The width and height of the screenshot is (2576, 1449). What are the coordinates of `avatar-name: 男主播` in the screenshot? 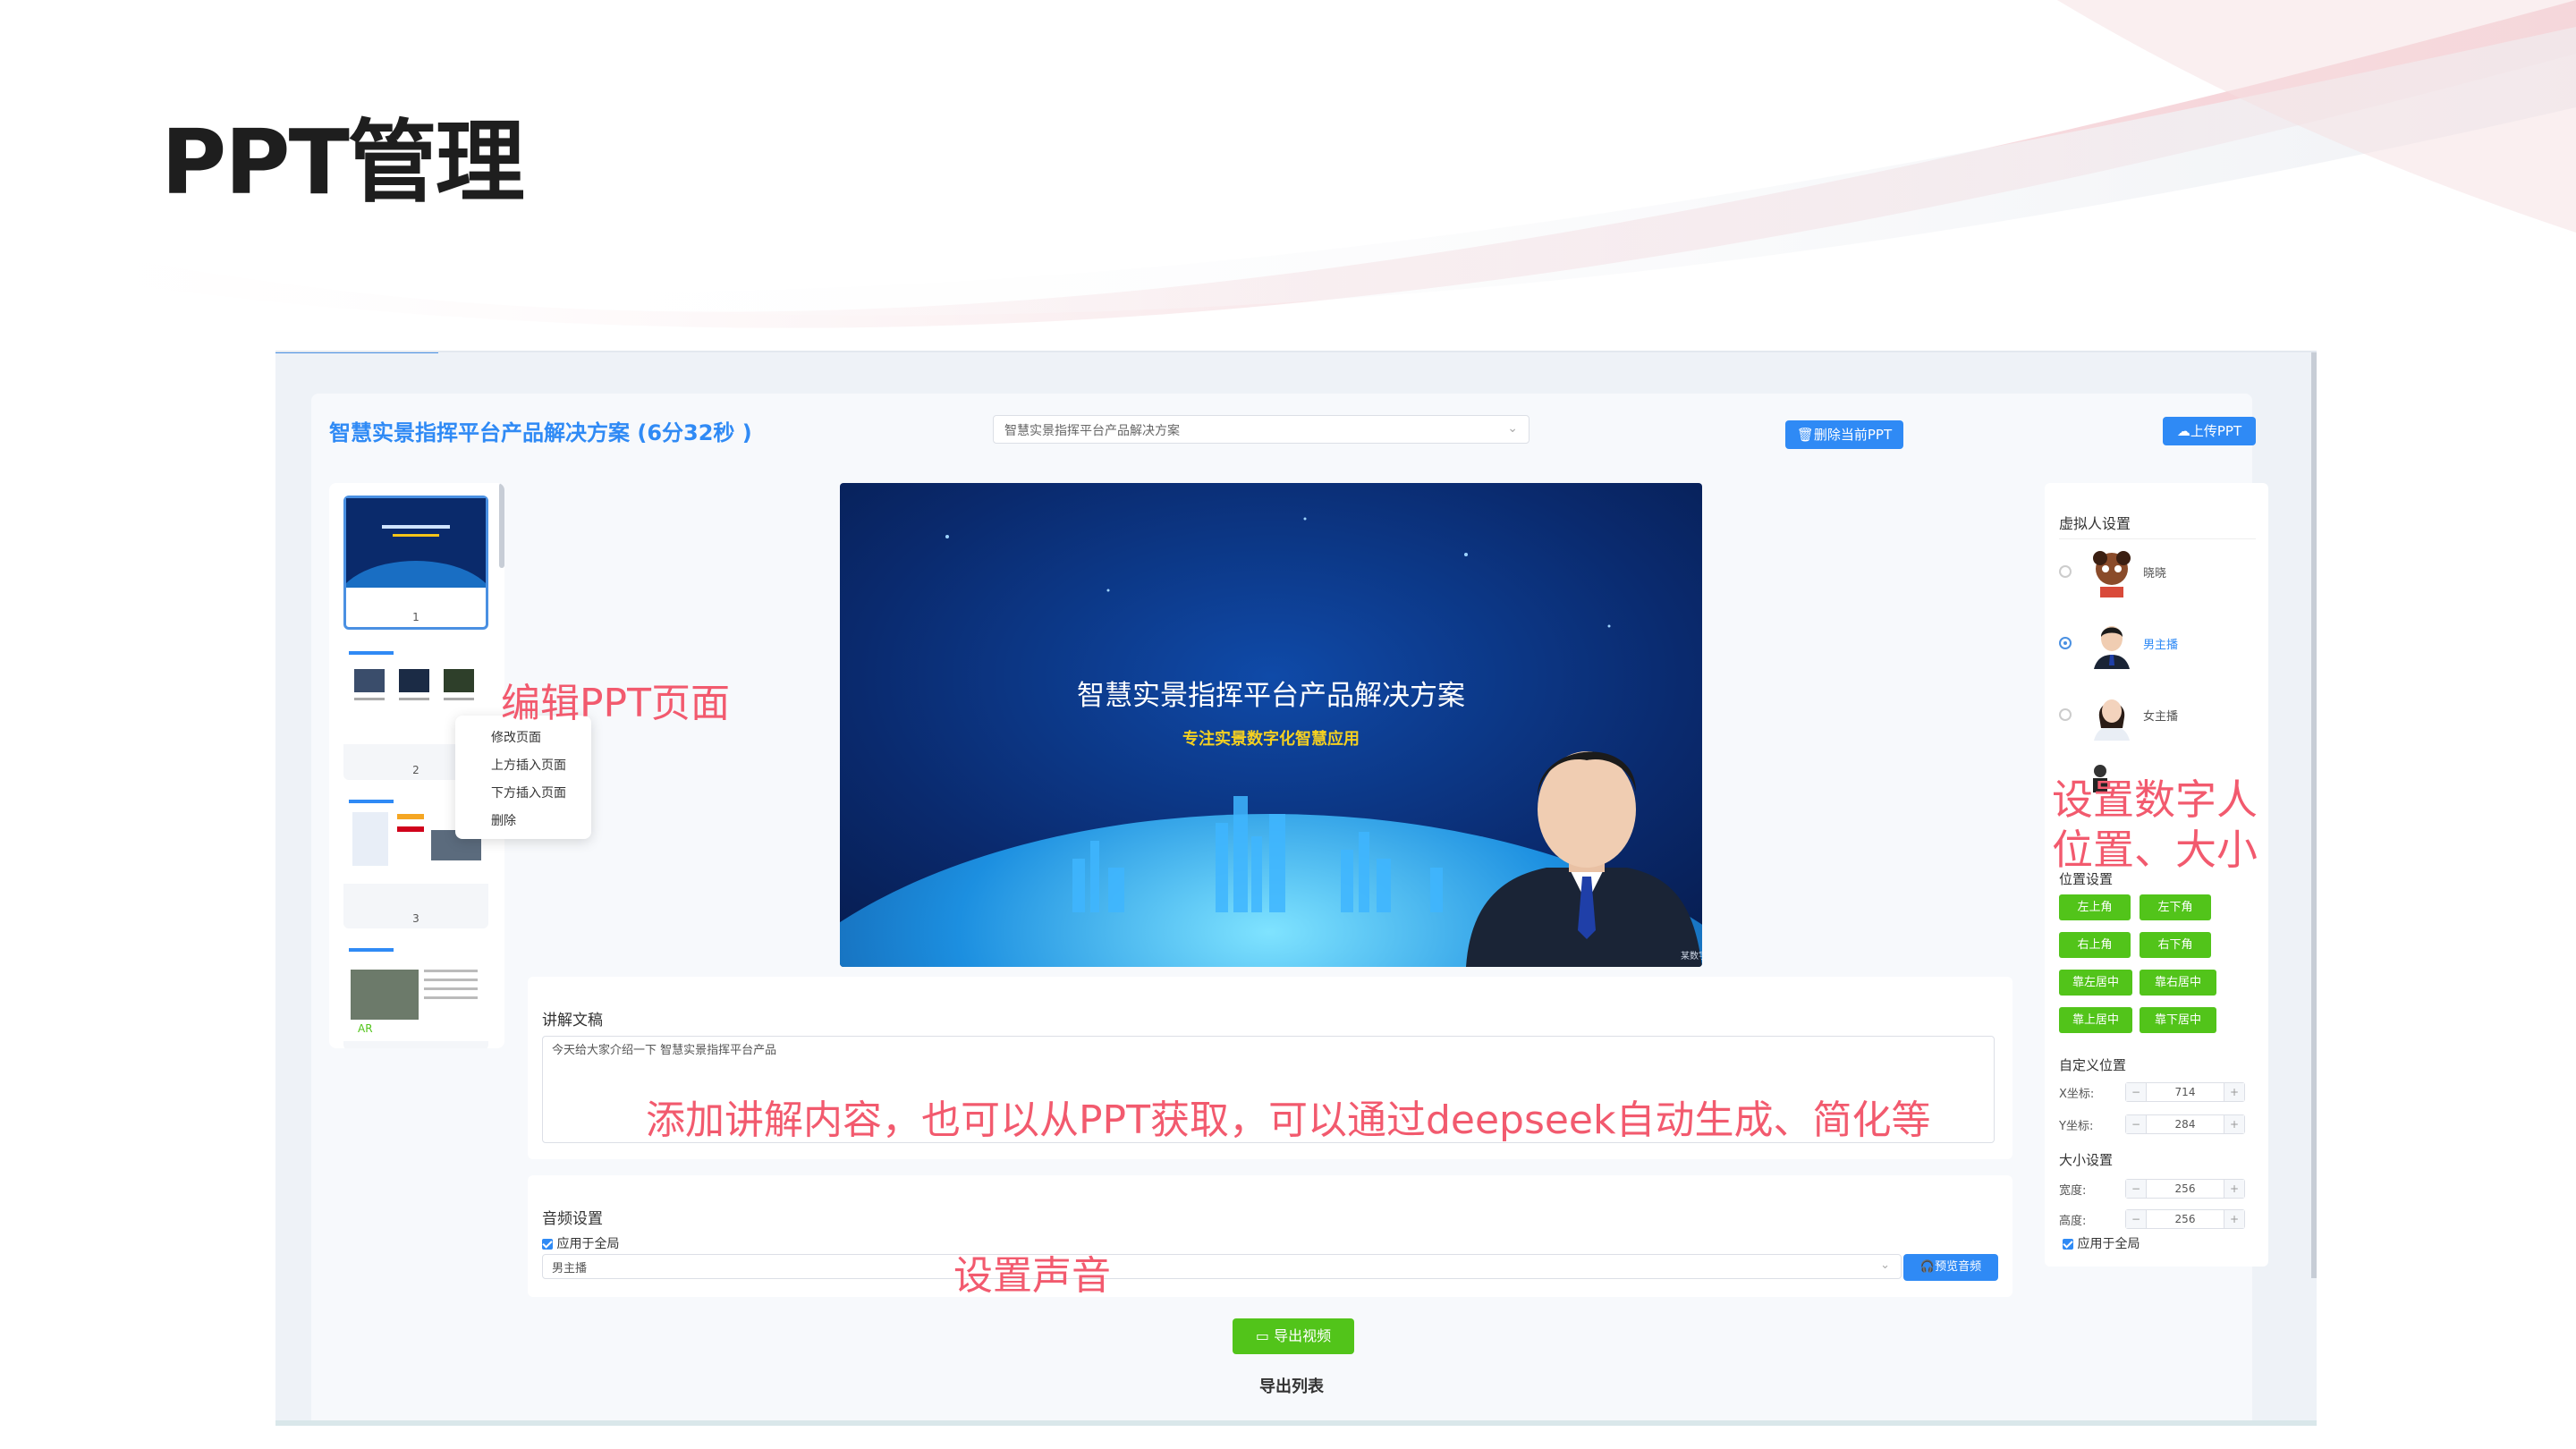 It's located at (2161, 645).